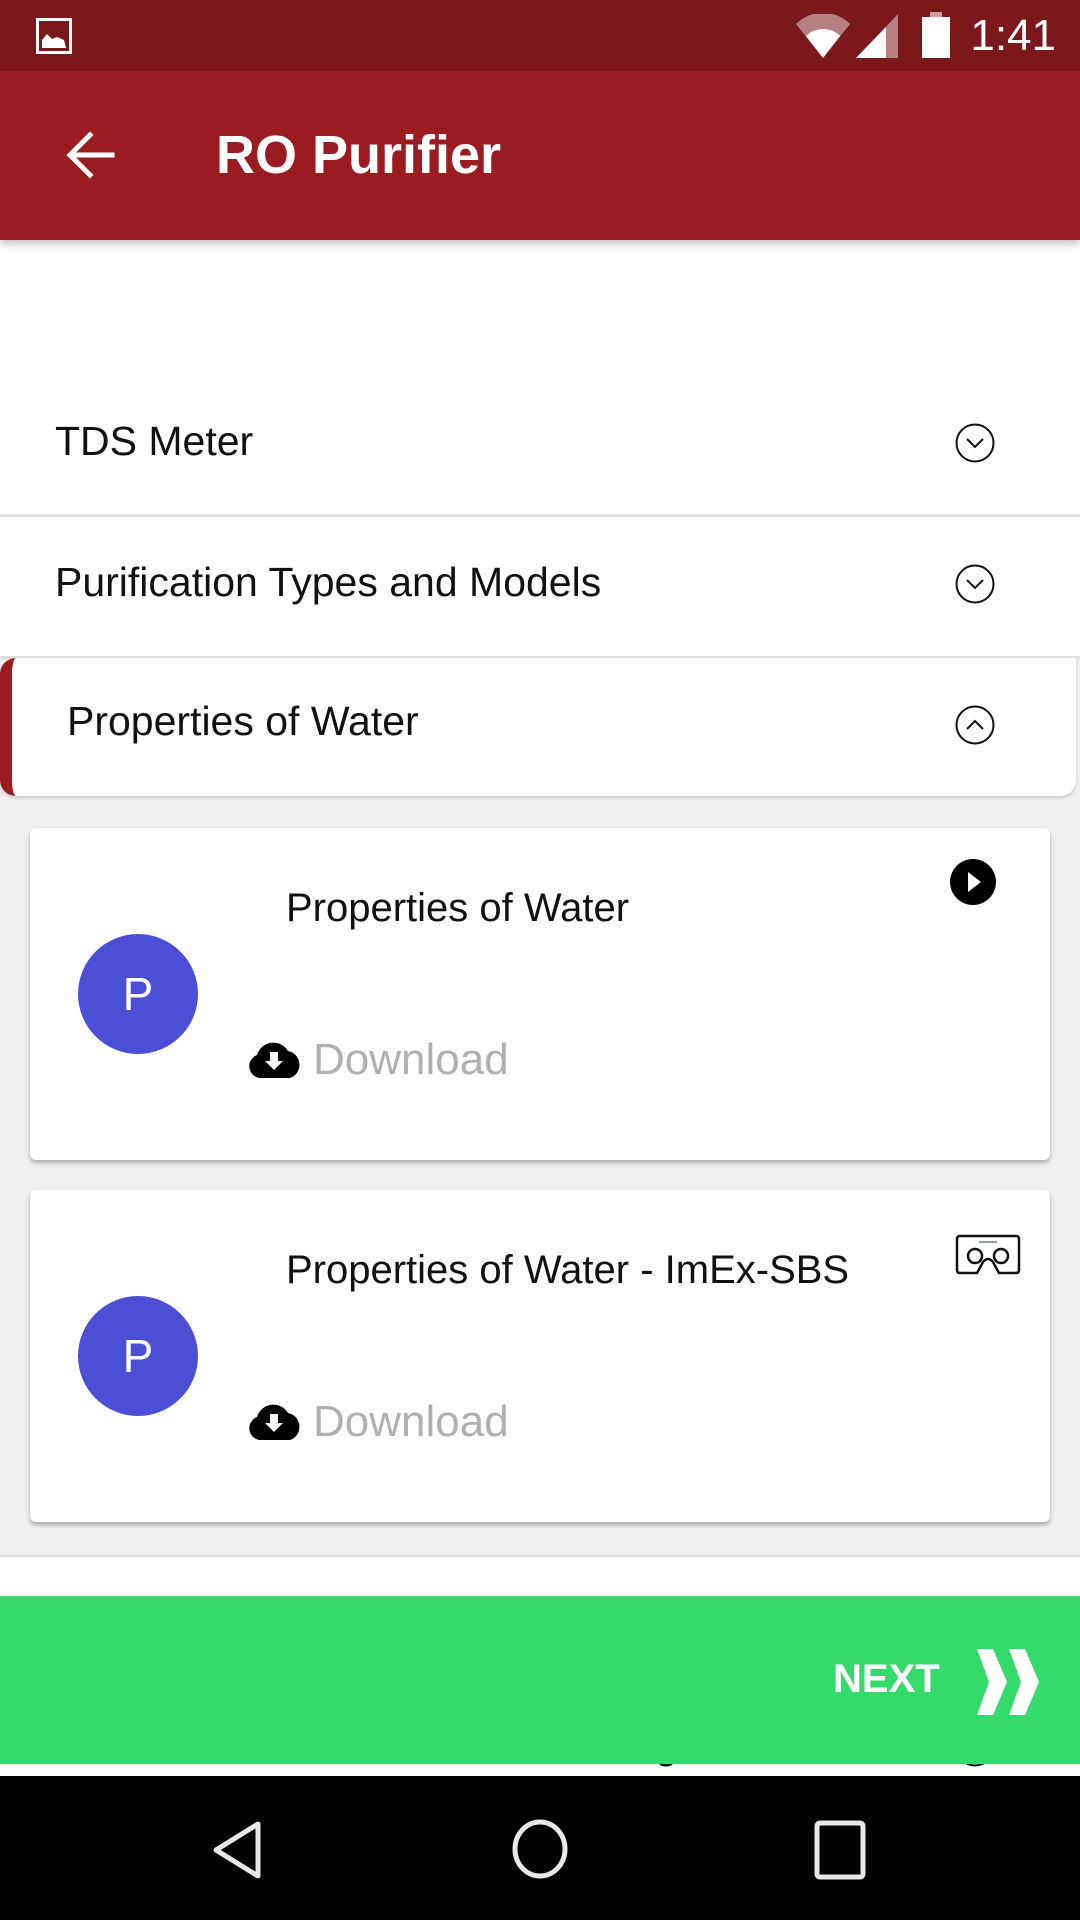  What do you see at coordinates (975, 725) in the screenshot?
I see `chevron-up-circle-icon` at bounding box center [975, 725].